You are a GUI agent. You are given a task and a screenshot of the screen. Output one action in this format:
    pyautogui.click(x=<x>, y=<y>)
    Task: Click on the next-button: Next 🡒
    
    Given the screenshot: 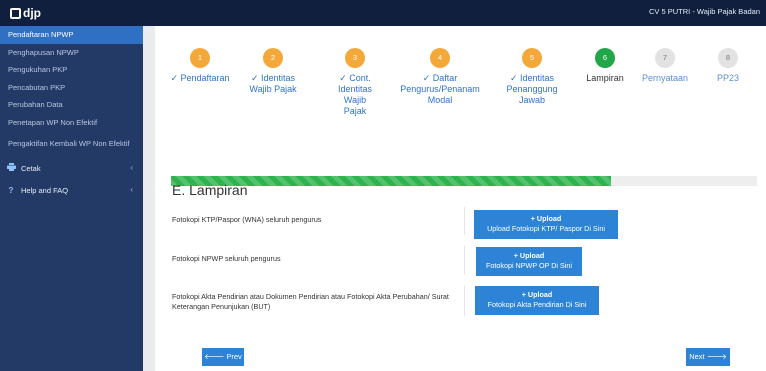 What is the action you would take?
    pyautogui.click(x=708, y=357)
    